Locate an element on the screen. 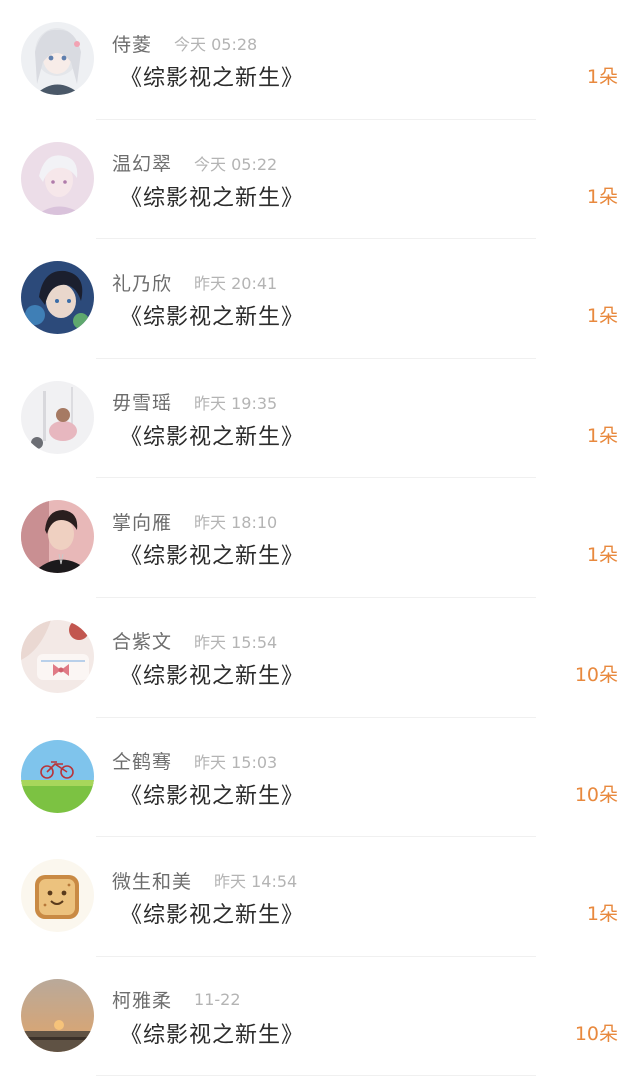 This screenshot has width=640, height=1082. user-name: 合紫文 is located at coordinates (142, 640).